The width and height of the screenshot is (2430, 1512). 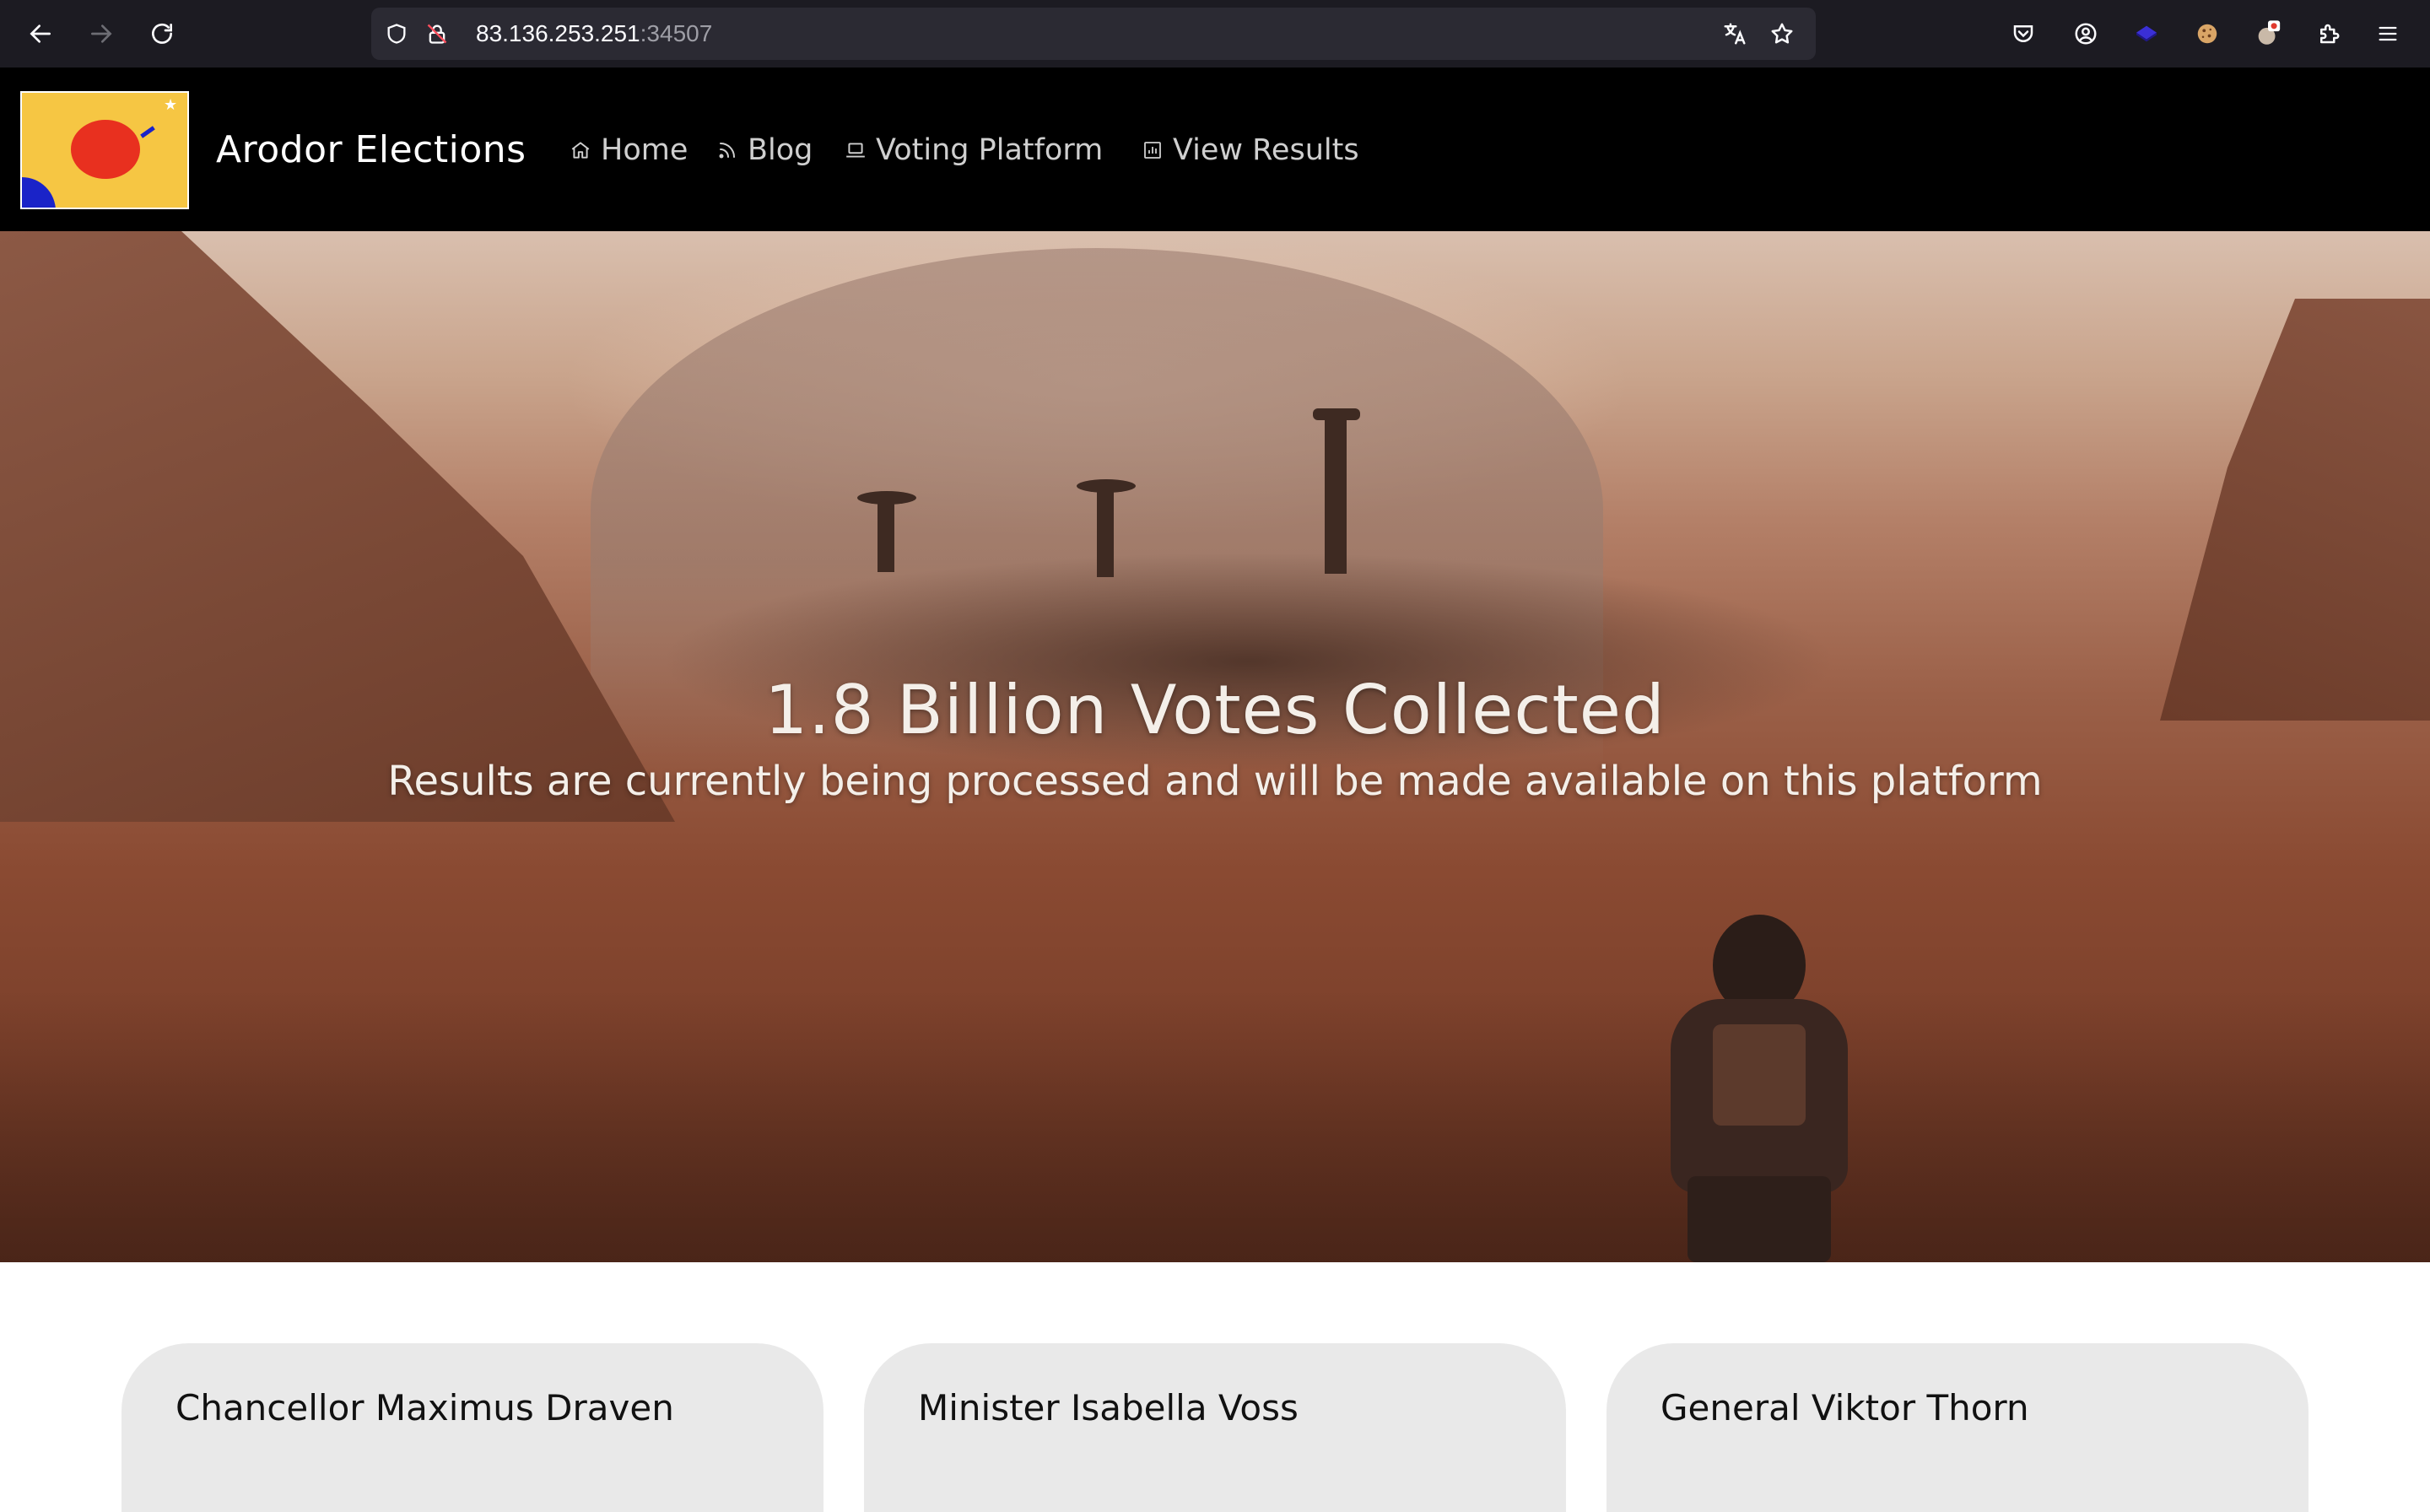 What do you see at coordinates (1759, 1075) in the screenshot?
I see `astronaut-backpack-shape` at bounding box center [1759, 1075].